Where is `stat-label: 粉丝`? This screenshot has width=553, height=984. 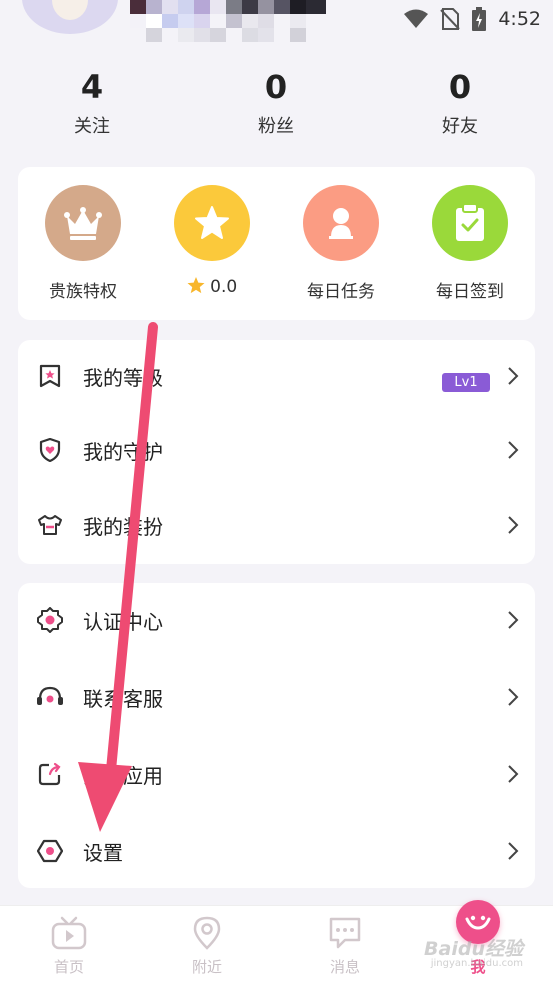 stat-label: 粉丝 is located at coordinates (276, 126).